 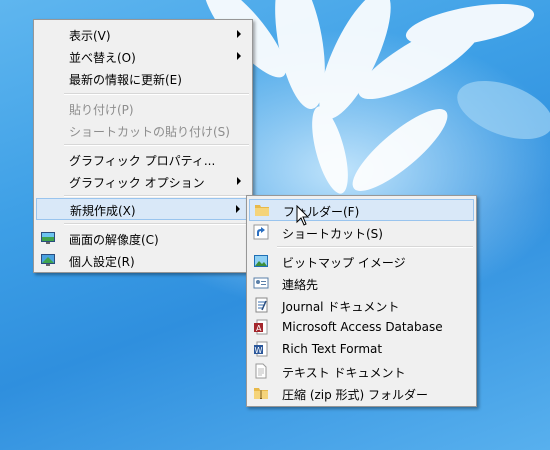 I want to click on text-document-icon, so click(x=261, y=371).